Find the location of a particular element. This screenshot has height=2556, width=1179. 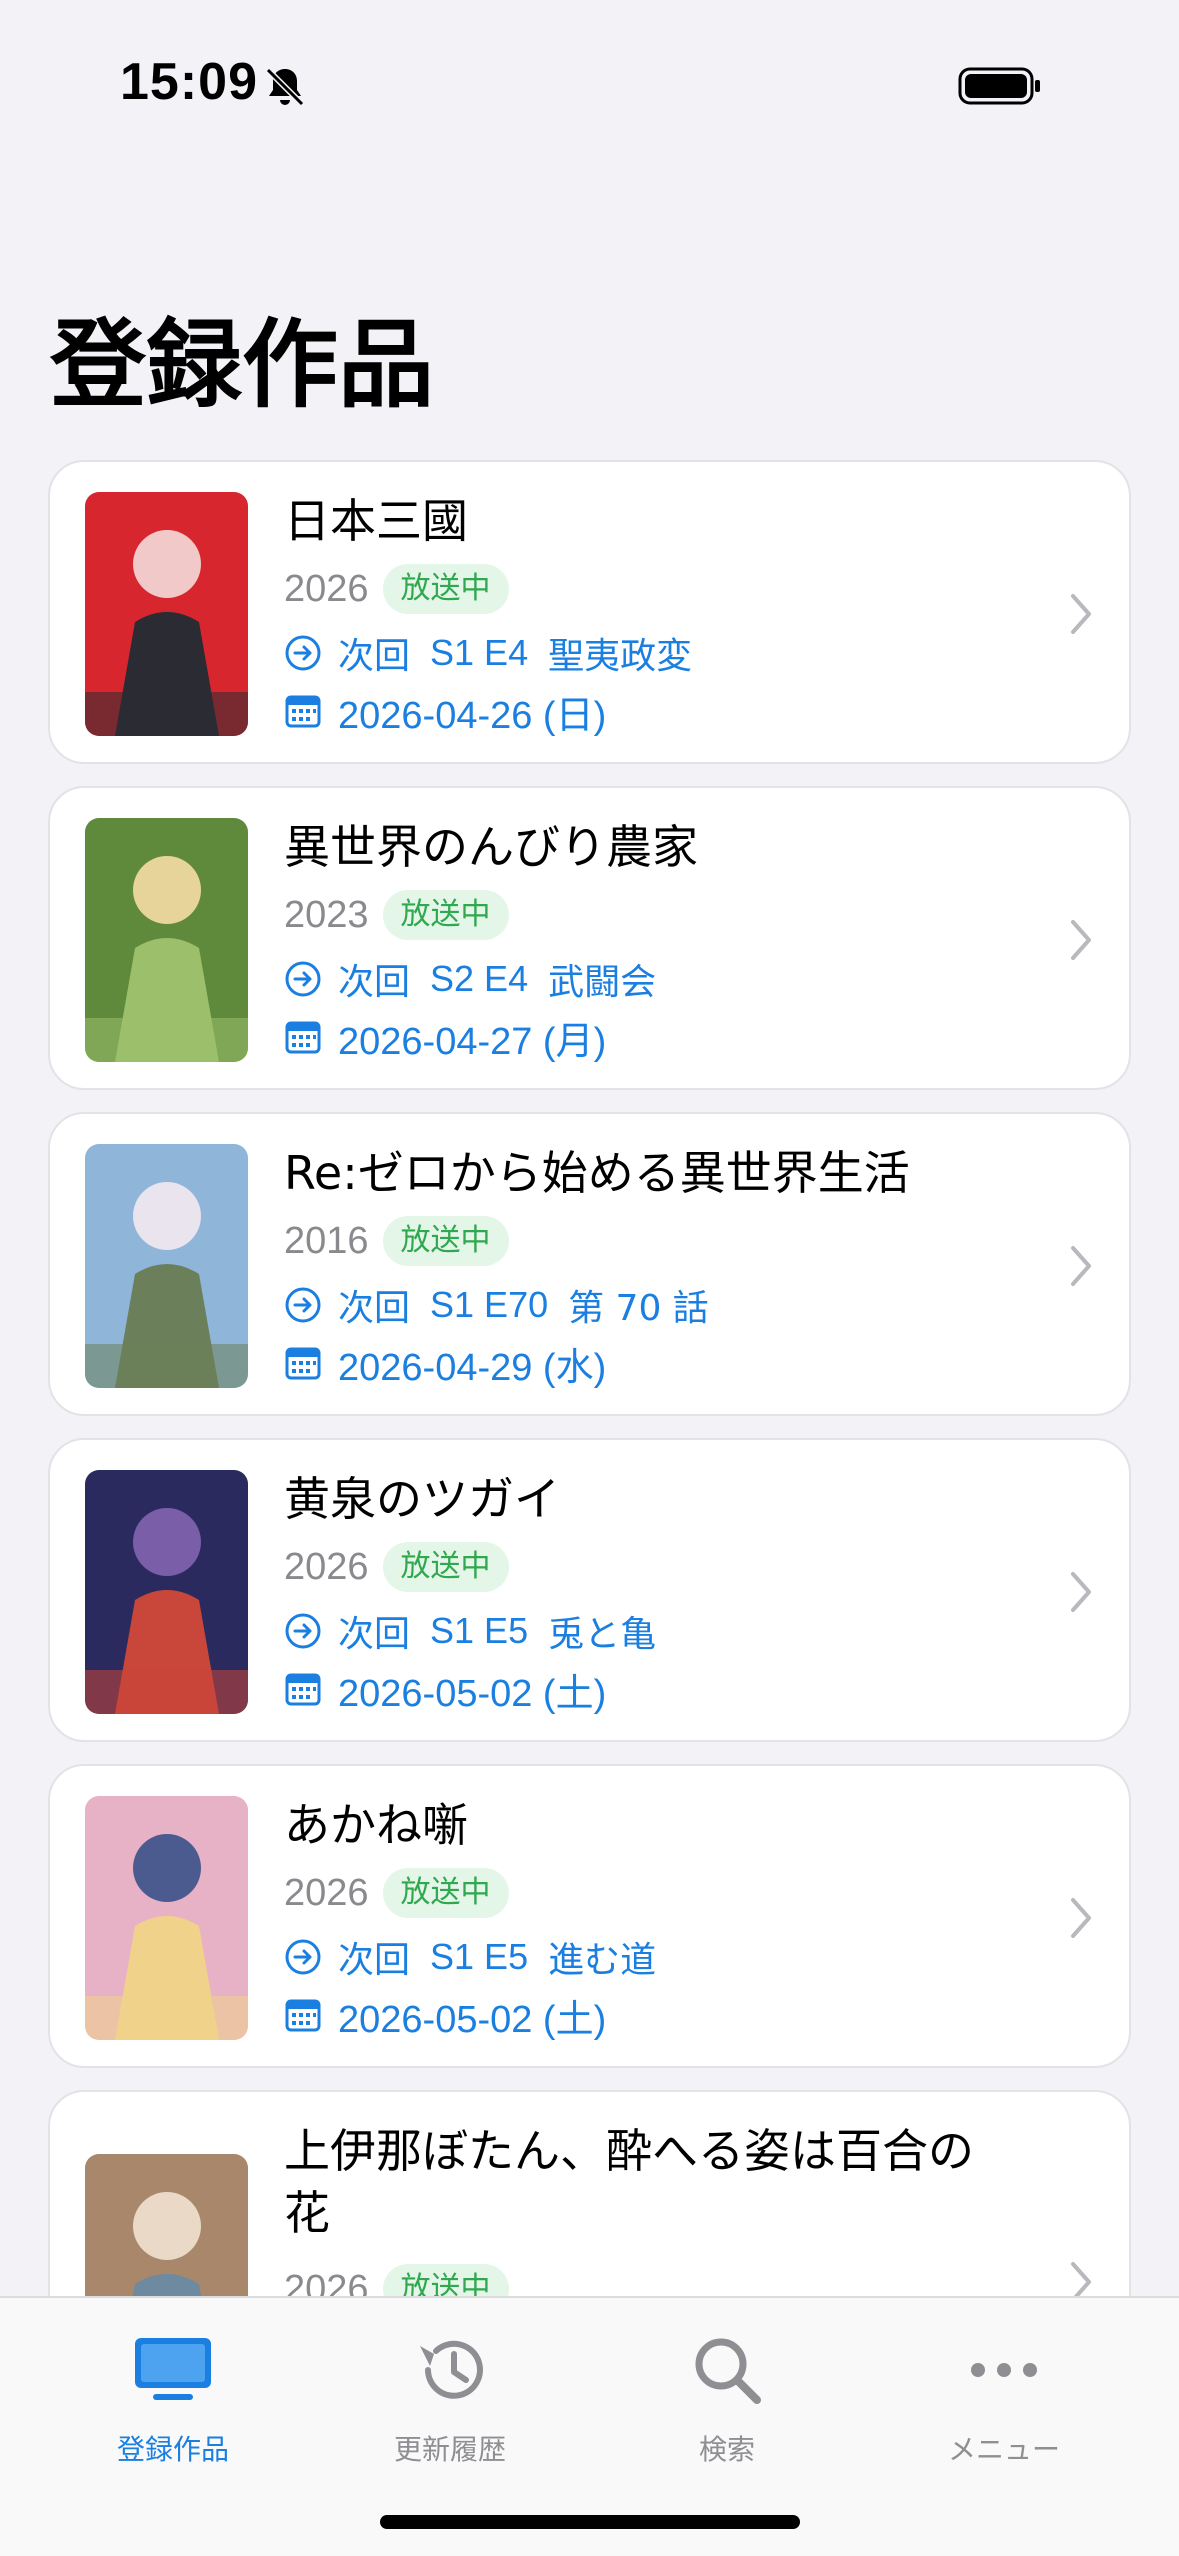

home-indicator is located at coordinates (590, 2522).